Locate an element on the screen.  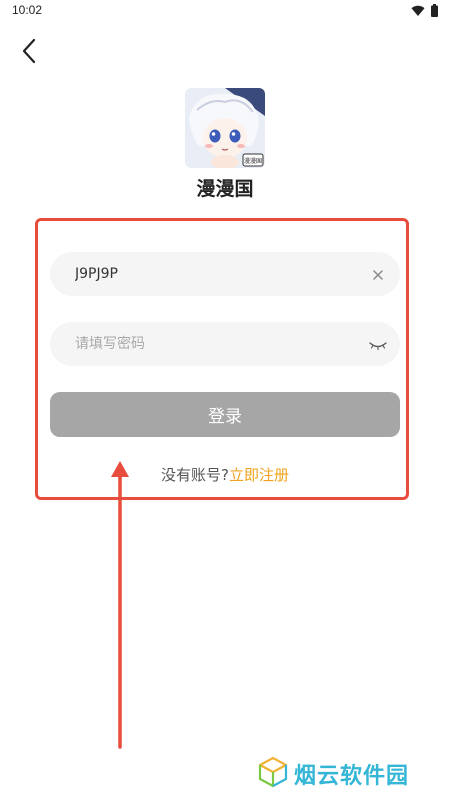
clear-username-button is located at coordinates (378, 274).